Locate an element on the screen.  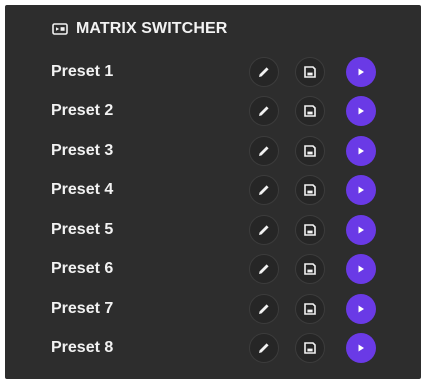
preset-row: Preset 2 is located at coordinates (213, 112).